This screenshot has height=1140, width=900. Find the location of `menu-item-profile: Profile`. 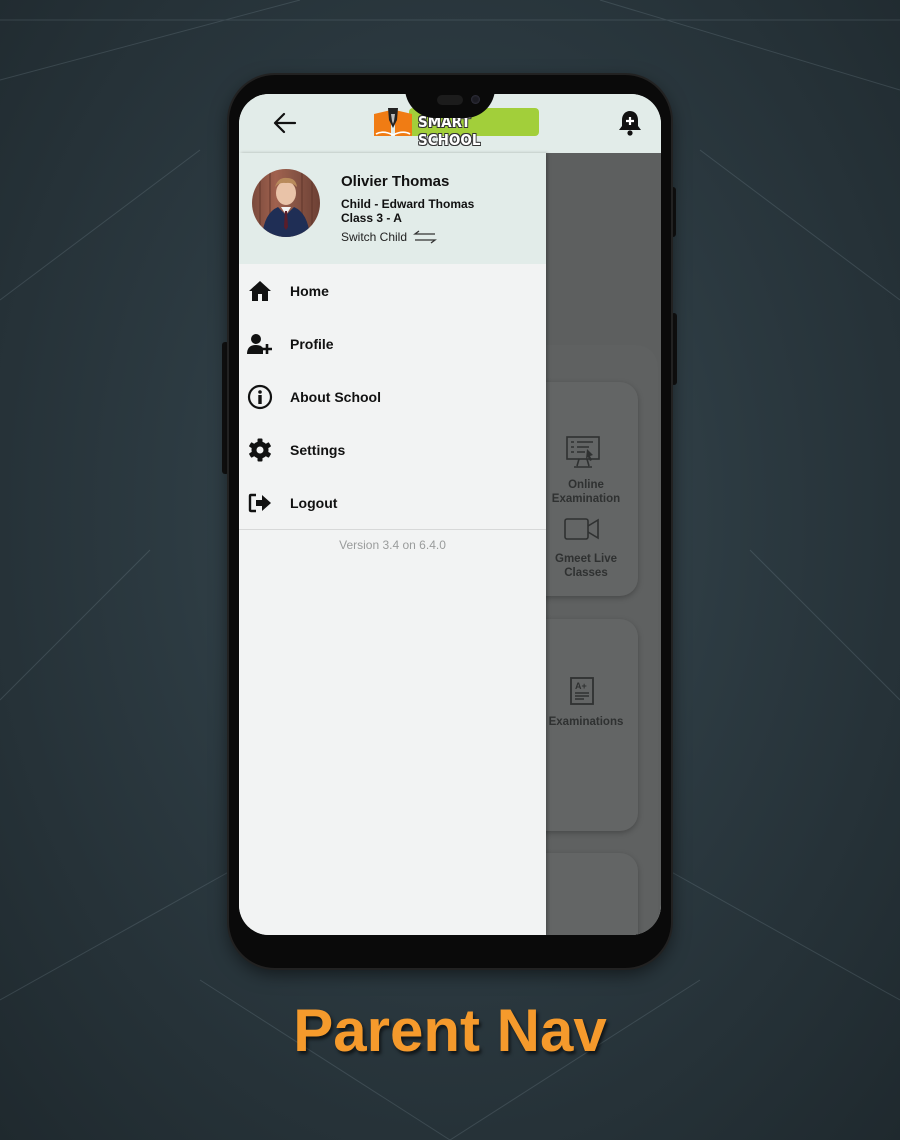

menu-item-profile: Profile is located at coordinates (392, 343).